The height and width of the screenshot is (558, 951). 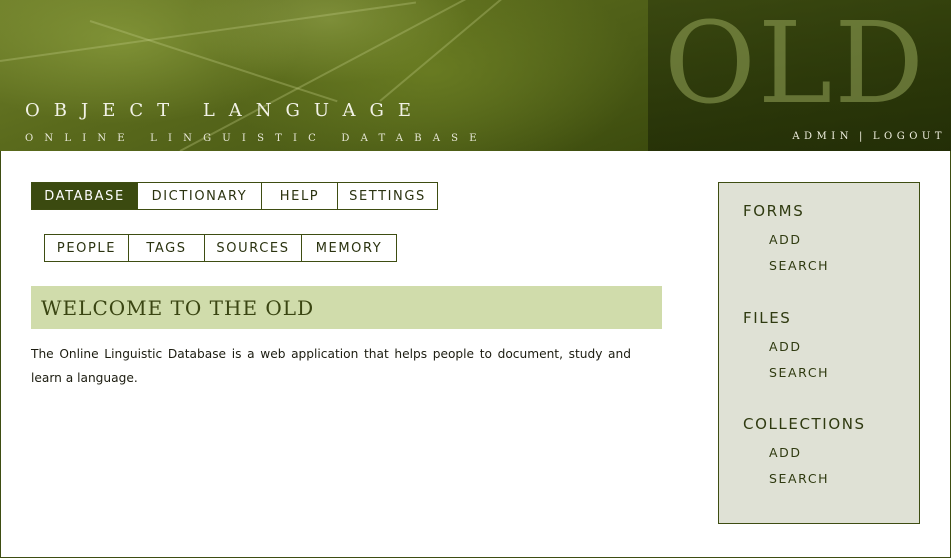 What do you see at coordinates (799, 240) in the screenshot?
I see `forms-add-link: ADD` at bounding box center [799, 240].